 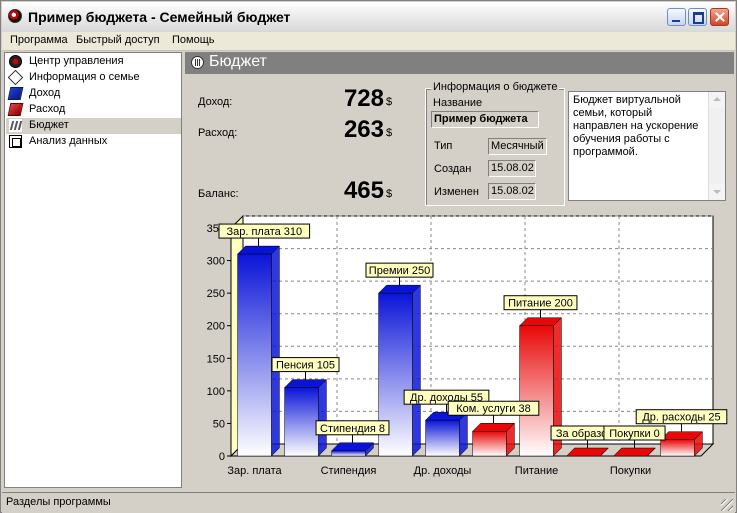 I want to click on section-header: Бюджет, so click(x=459, y=63).